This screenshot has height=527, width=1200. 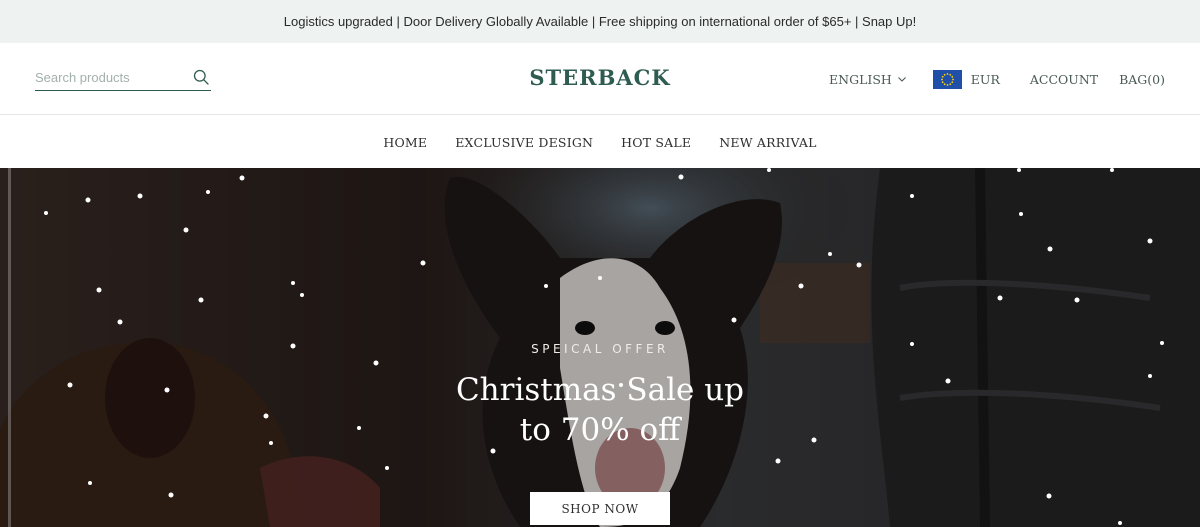 I want to click on currency-selector: EUR, so click(x=966, y=79).